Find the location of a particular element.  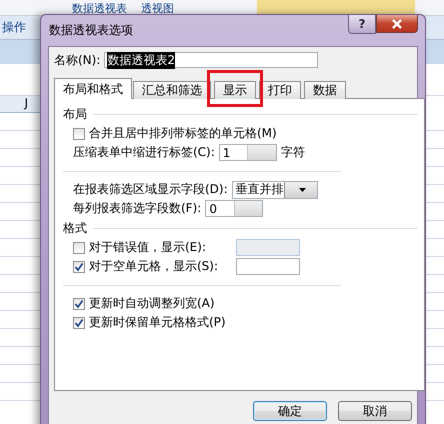

checkbox-label: 对于错误值，显示(E): is located at coordinates (147, 247).